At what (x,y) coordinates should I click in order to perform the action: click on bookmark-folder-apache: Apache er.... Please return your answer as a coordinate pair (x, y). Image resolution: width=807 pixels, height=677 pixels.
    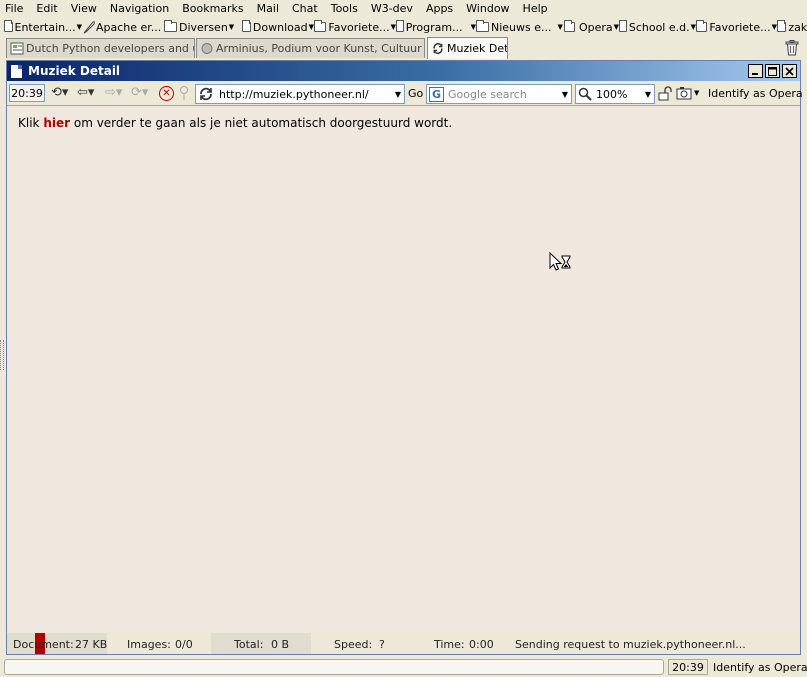
    Looking at the image, I should click on (123, 27).